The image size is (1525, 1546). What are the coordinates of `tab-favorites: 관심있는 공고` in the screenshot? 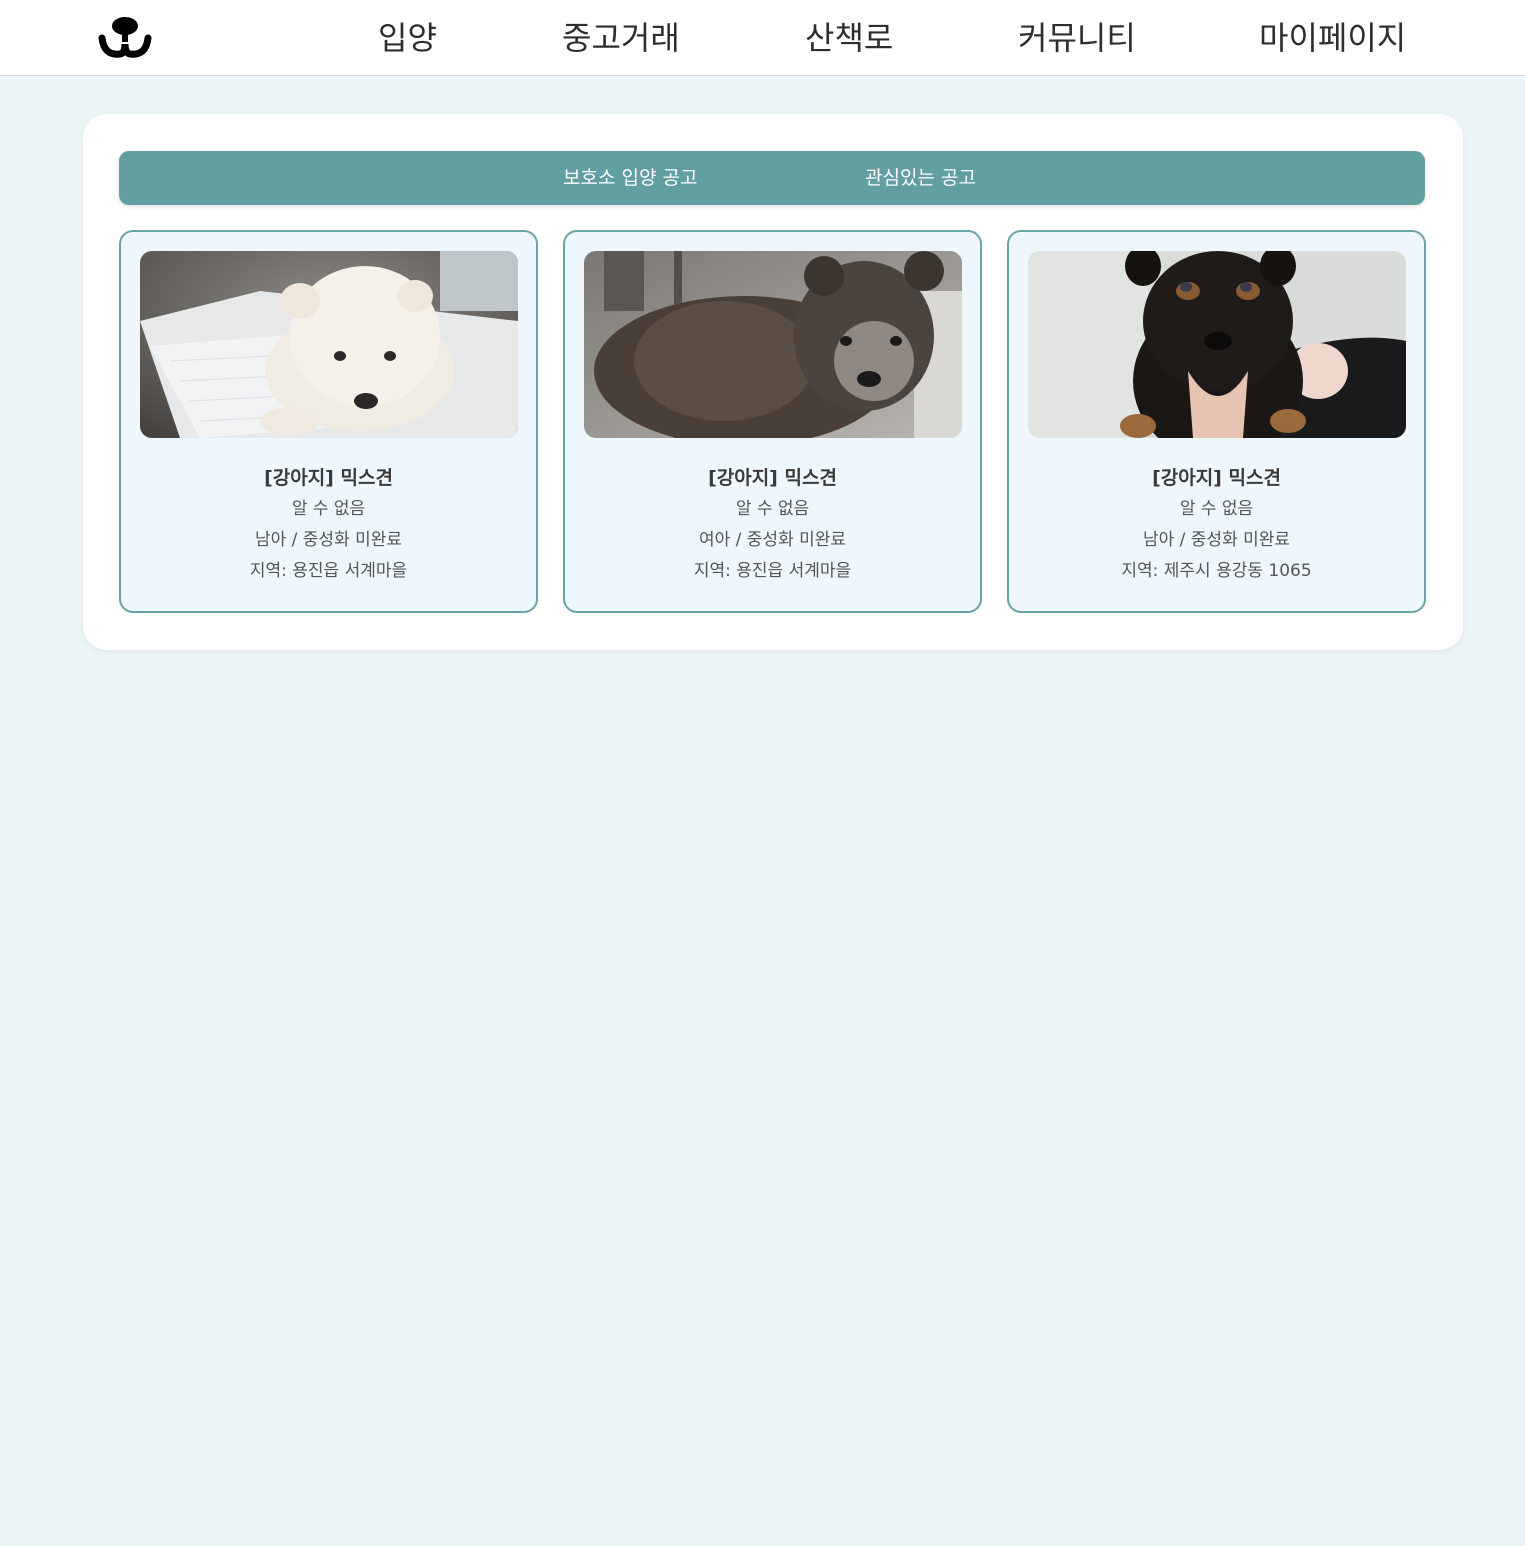 It's located at (920, 178).